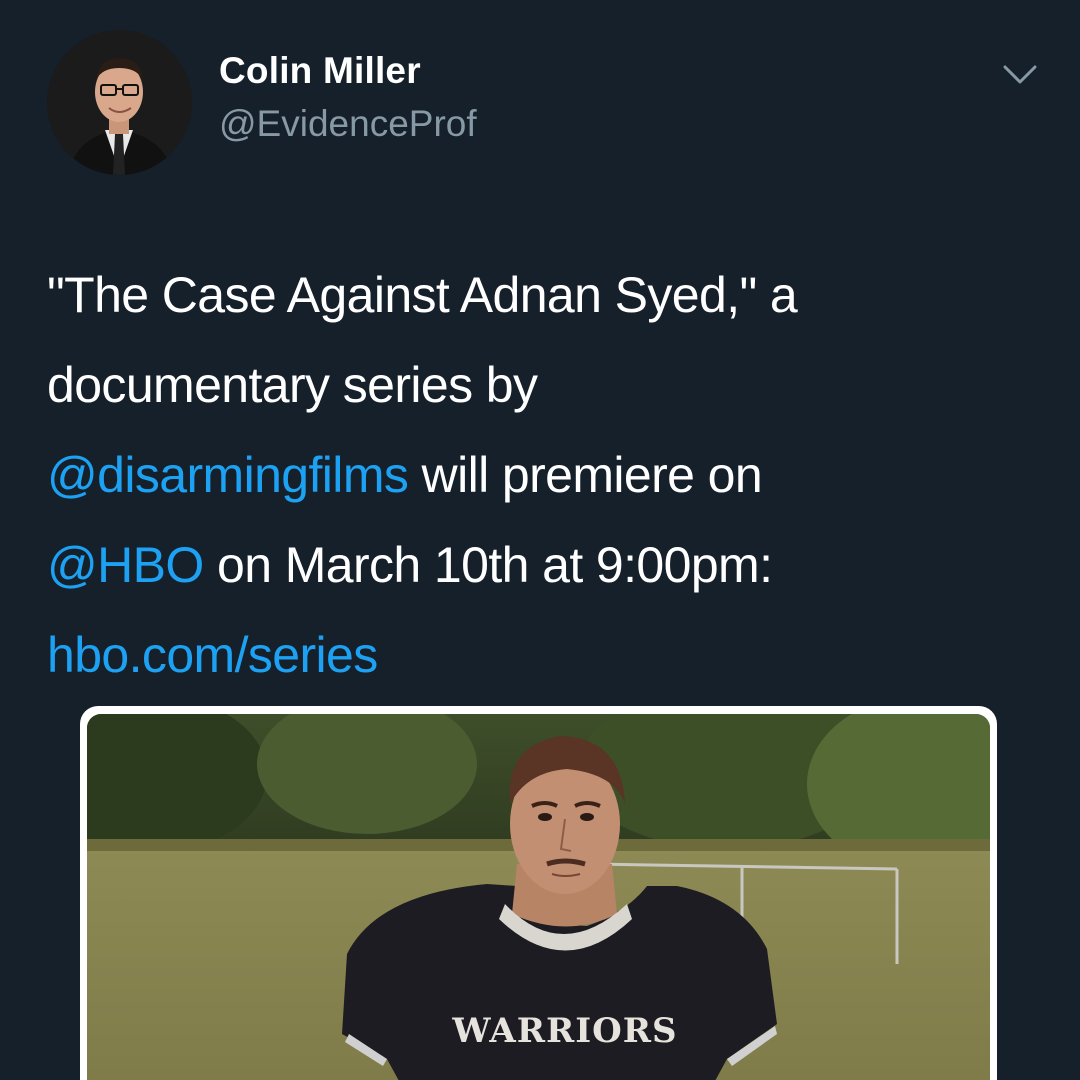 The height and width of the screenshot is (1080, 1080). I want to click on tweet-text-line: hbo.com/series, so click(547, 655).